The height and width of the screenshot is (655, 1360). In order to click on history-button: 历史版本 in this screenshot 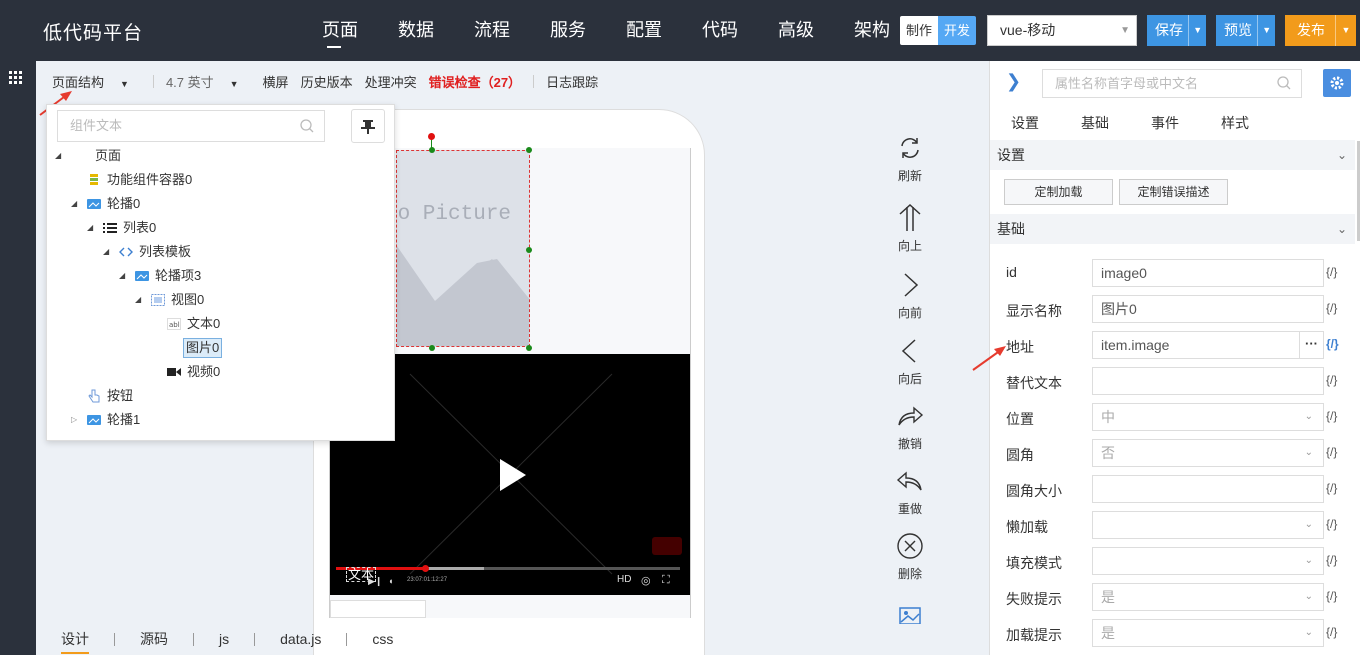, I will do `click(327, 81)`.